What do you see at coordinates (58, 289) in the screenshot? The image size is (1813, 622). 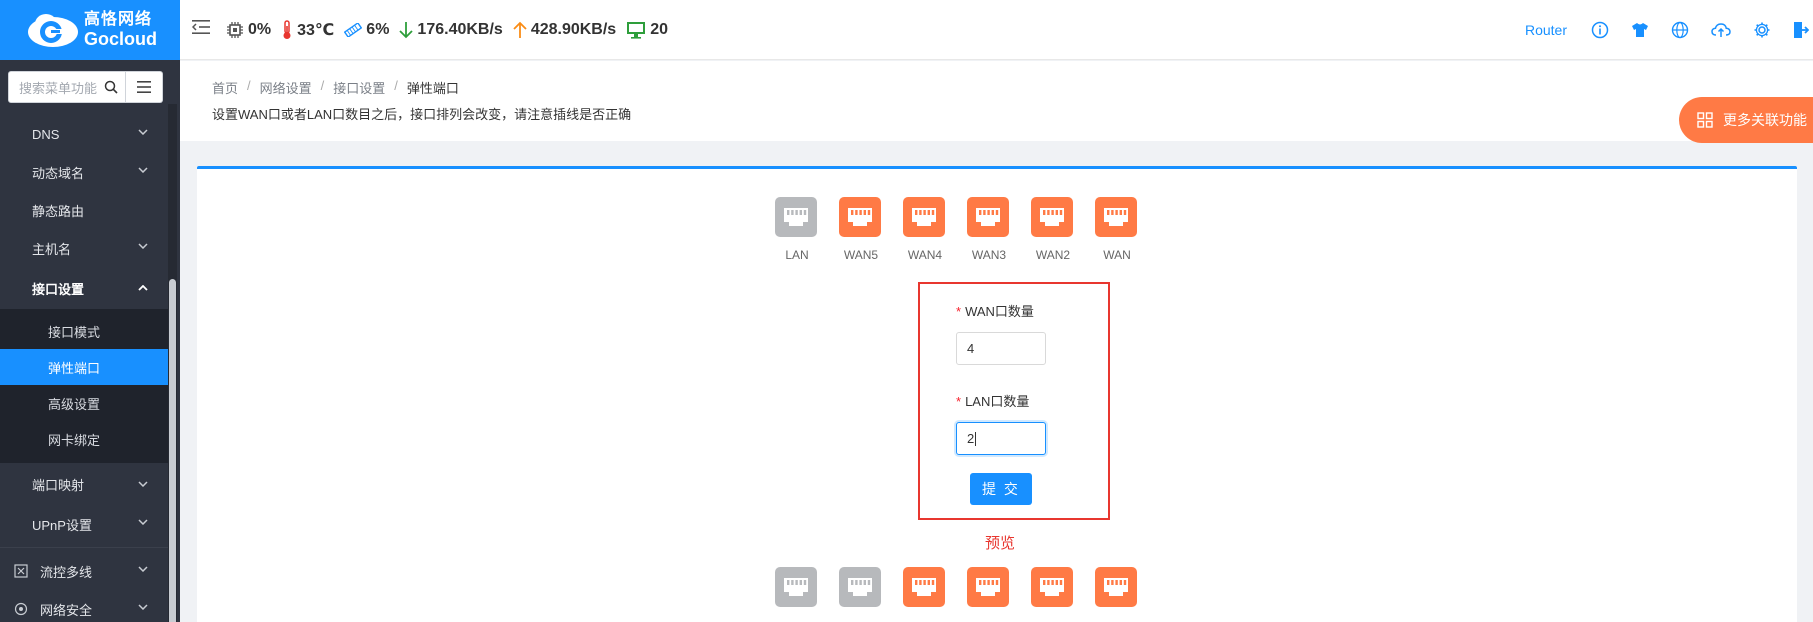 I see `sidebar-item-label: 接口设置` at bounding box center [58, 289].